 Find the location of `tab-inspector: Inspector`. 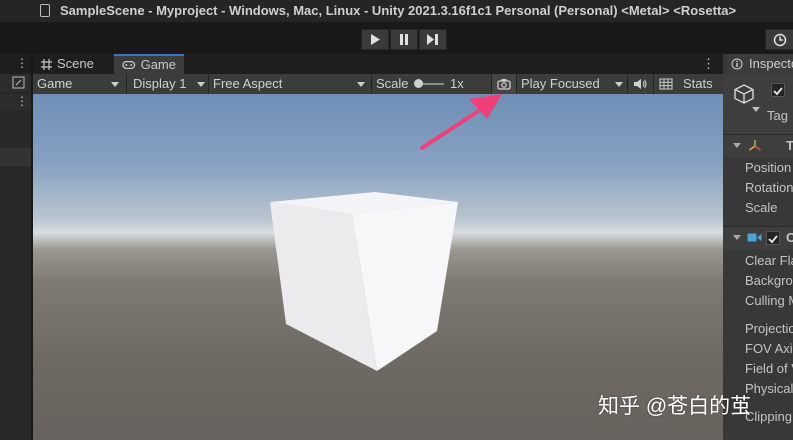

tab-inspector: Inspector is located at coordinates (760, 64).